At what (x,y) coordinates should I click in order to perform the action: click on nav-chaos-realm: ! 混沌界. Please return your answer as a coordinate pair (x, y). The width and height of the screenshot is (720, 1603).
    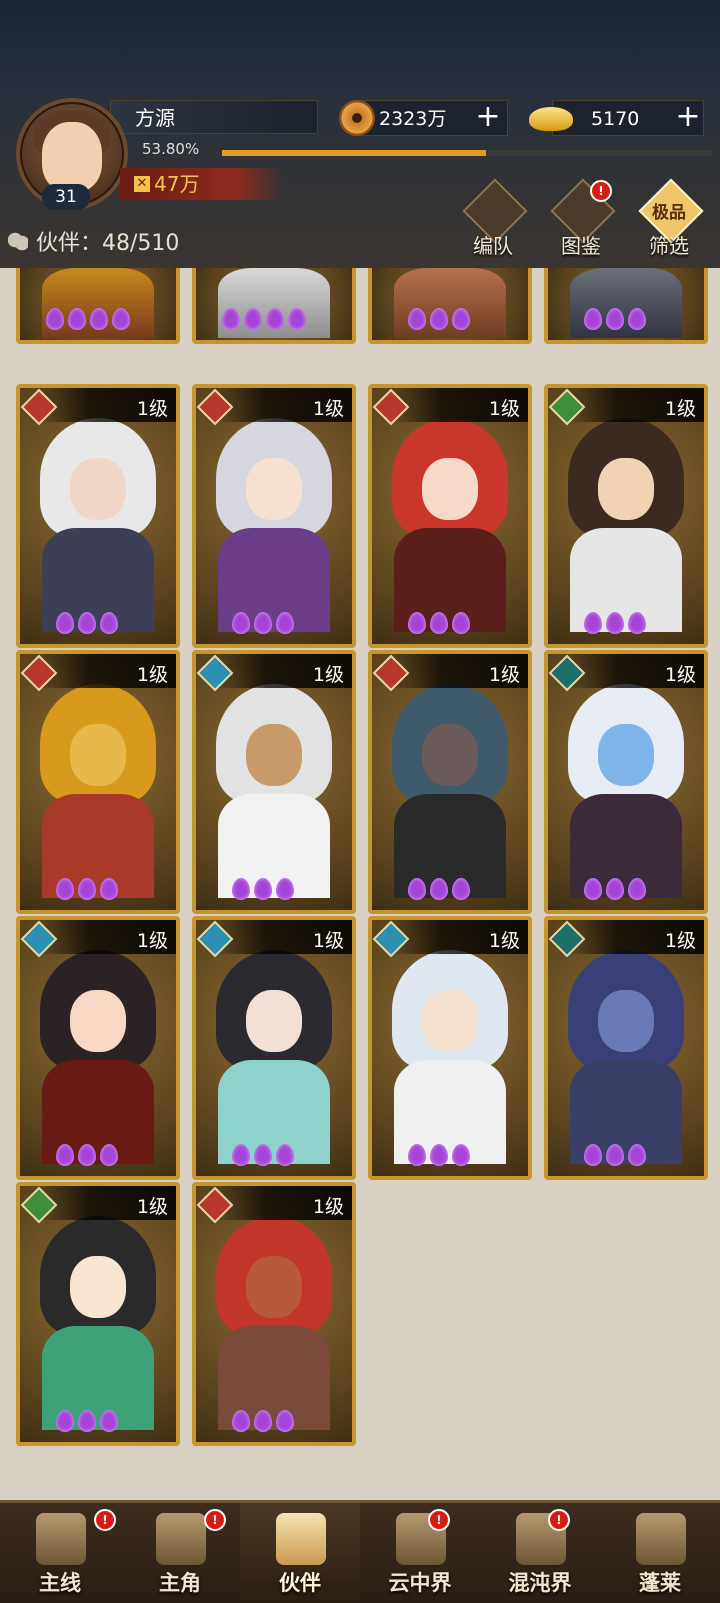
    Looking at the image, I should click on (540, 1553).